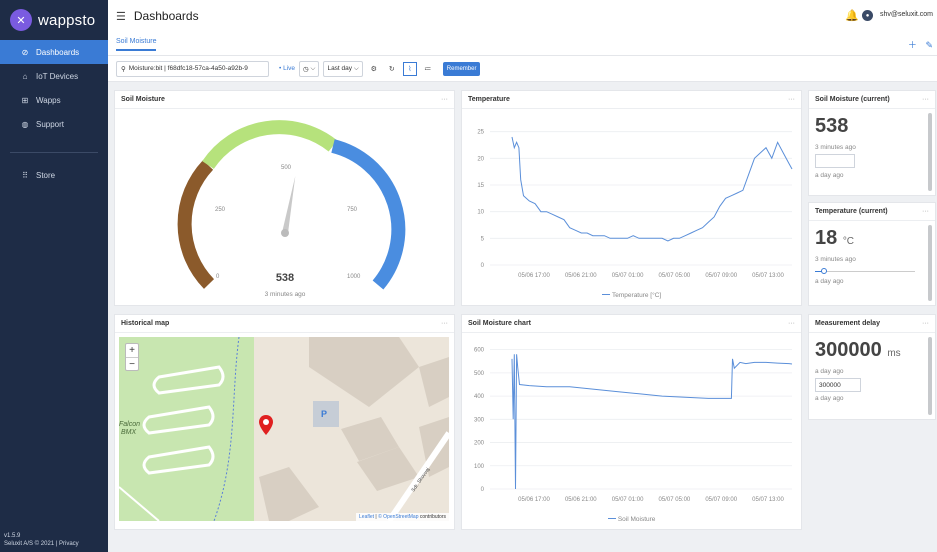 This screenshot has width=937, height=552. Describe the element at coordinates (289, 204) in the screenshot. I see `gauge-needle` at that location.